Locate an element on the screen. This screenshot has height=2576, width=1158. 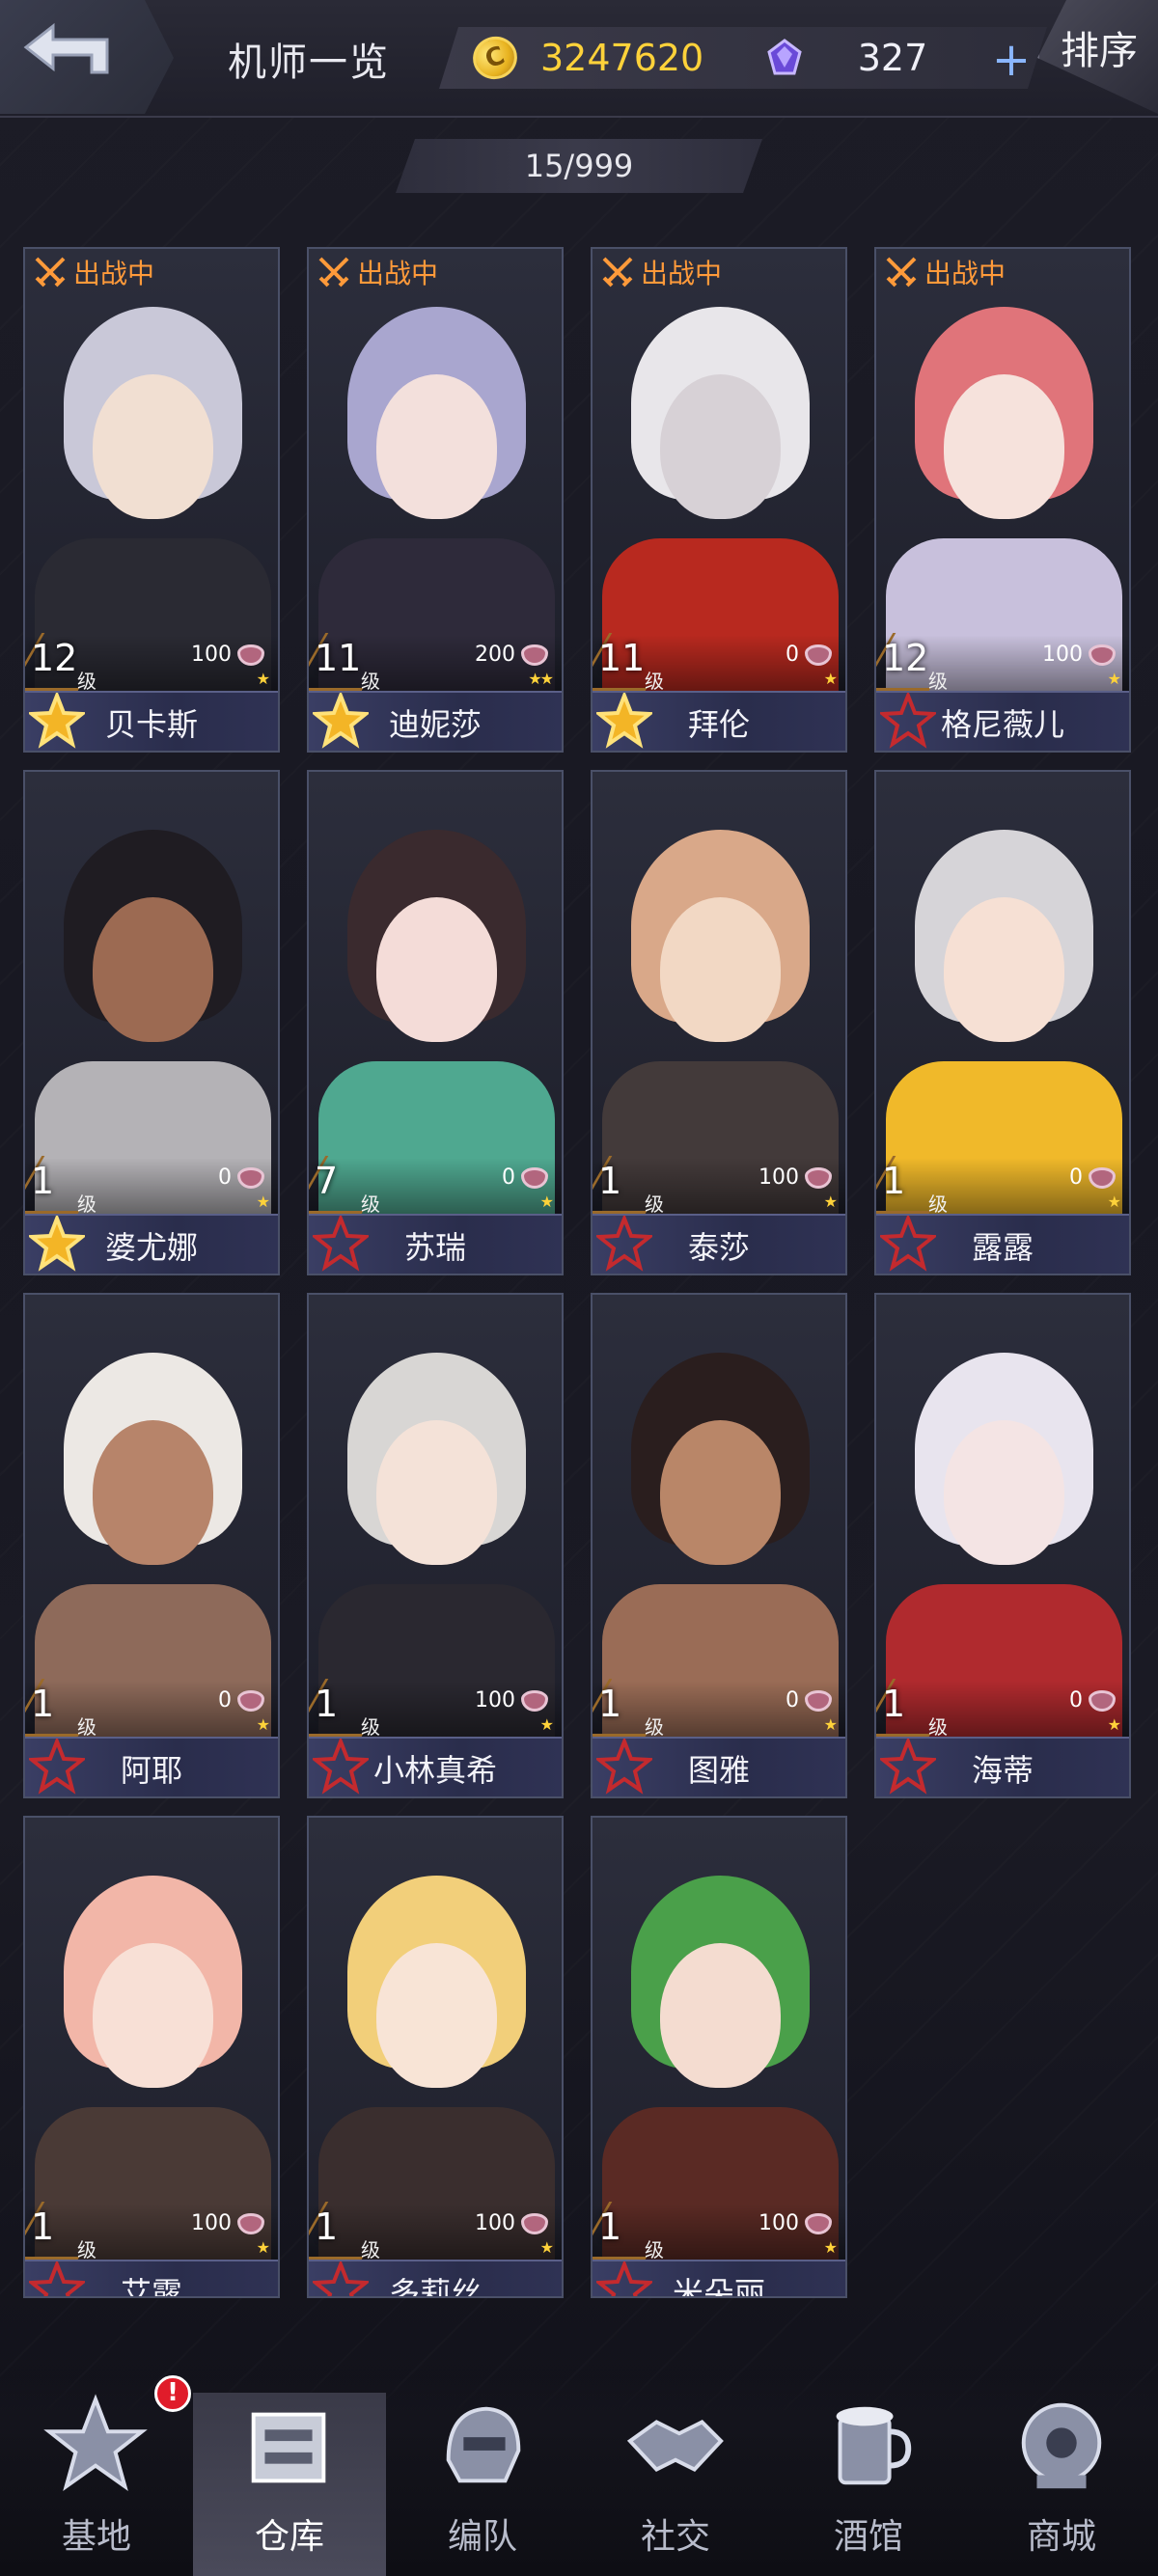
pilot-card: 1 级 0 ★ 阿耶 is located at coordinates (151, 1545).